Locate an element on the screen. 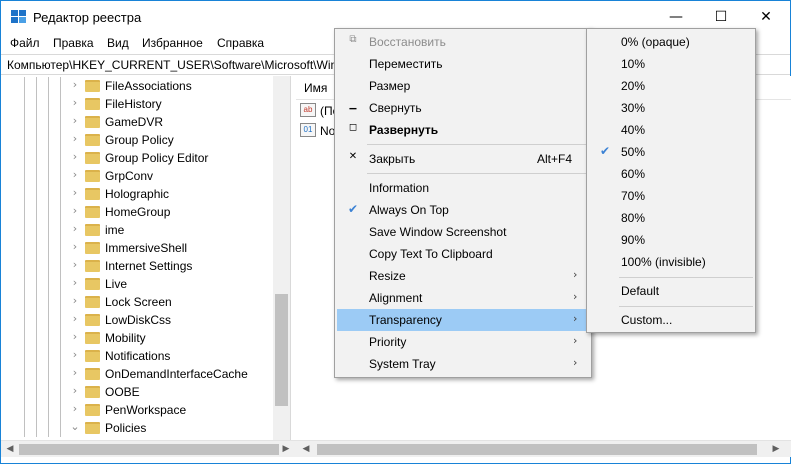 The width and height of the screenshot is (791, 464). menu-edit: Правка is located at coordinates (73, 43).